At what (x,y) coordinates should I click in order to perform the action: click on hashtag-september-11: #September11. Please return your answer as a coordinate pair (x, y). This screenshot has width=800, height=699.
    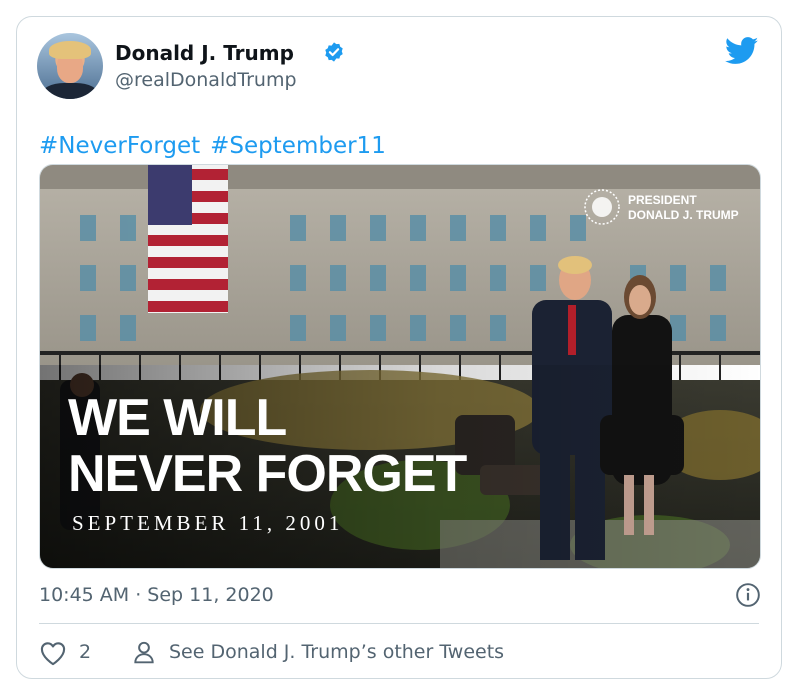
    Looking at the image, I should click on (298, 146).